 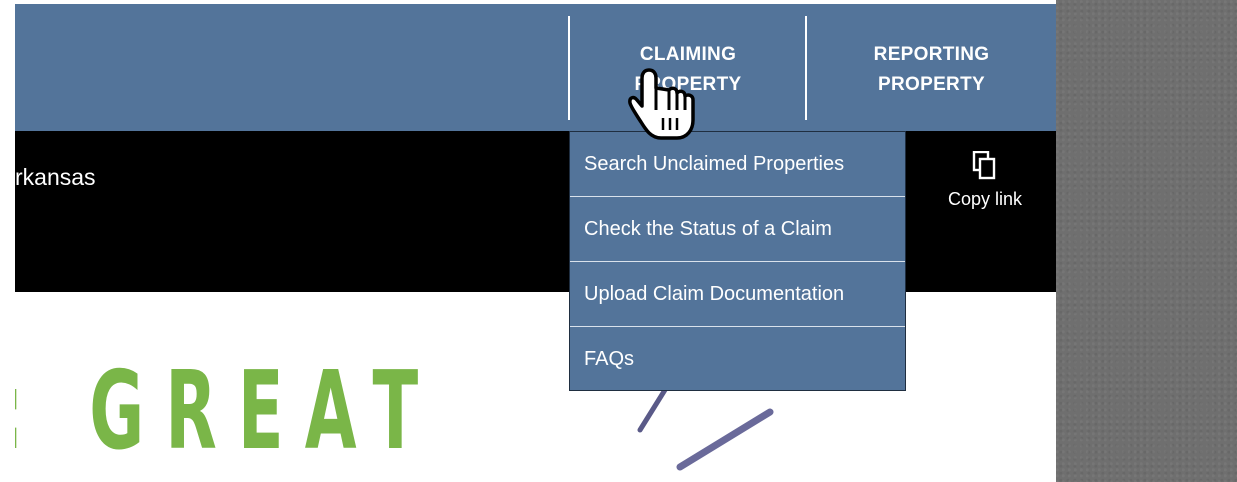 What do you see at coordinates (1146, 241) in the screenshot?
I see `side-panel` at bounding box center [1146, 241].